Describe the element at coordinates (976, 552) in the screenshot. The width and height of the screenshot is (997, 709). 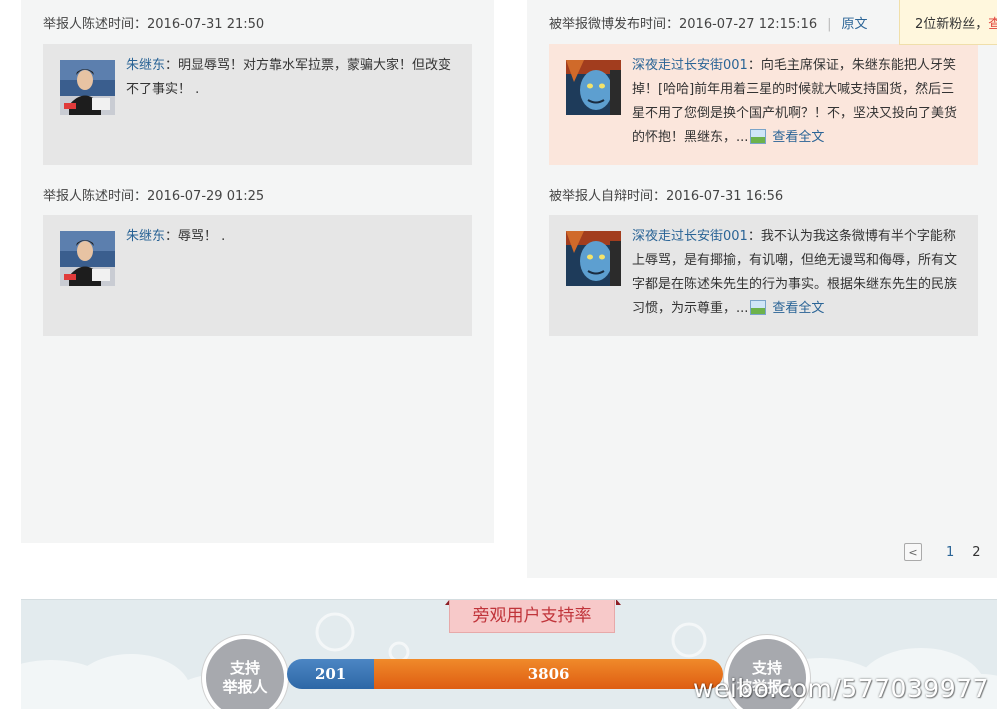
I see `page-2-link: 2` at that location.